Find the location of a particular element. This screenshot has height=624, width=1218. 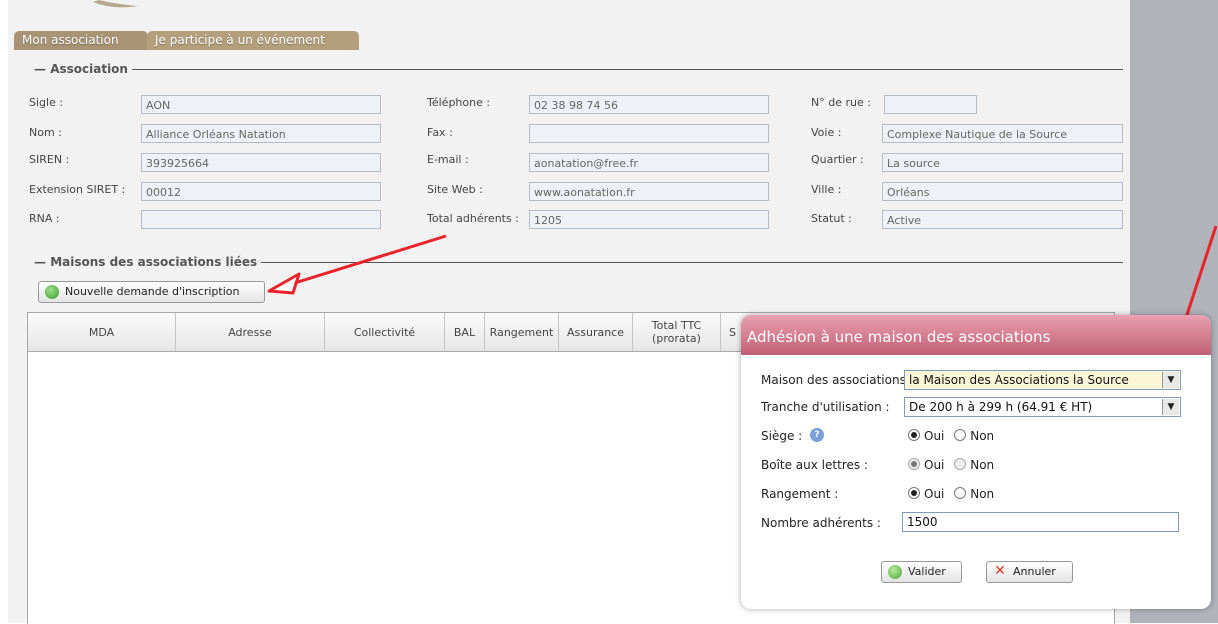

bal-oui-radio is located at coordinates (914, 464).